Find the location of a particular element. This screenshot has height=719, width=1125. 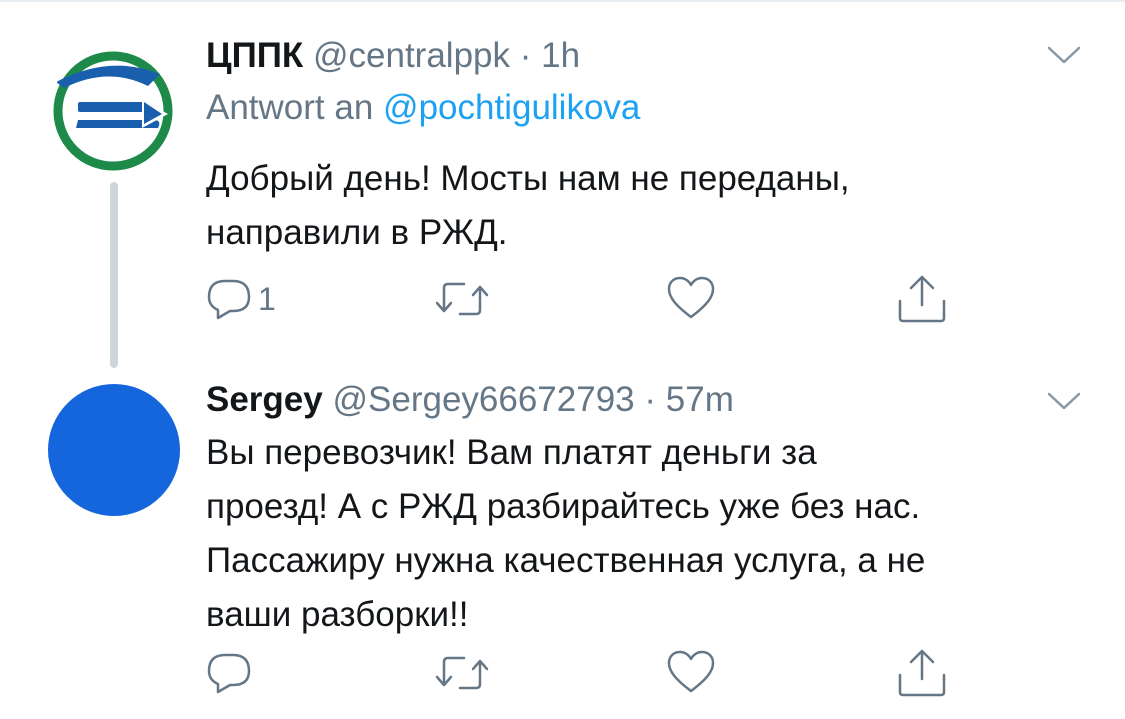

tweet-header: Sergey @Sergey66672793 · 57m is located at coordinates (470, 400).